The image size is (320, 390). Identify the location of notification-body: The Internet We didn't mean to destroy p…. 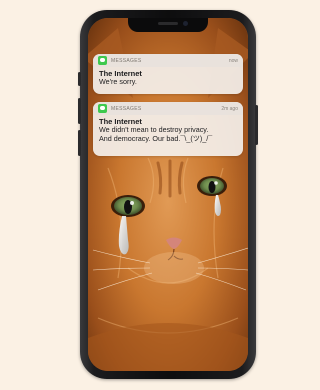
(168, 129).